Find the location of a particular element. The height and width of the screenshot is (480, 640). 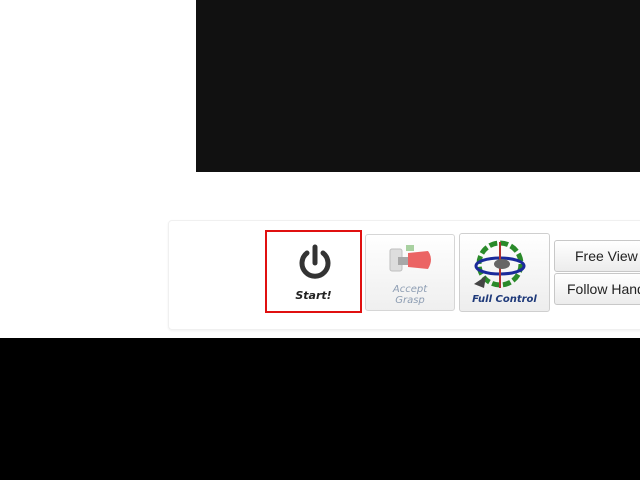

accept-grasp-button: Accept Grasp is located at coordinates (410, 272).